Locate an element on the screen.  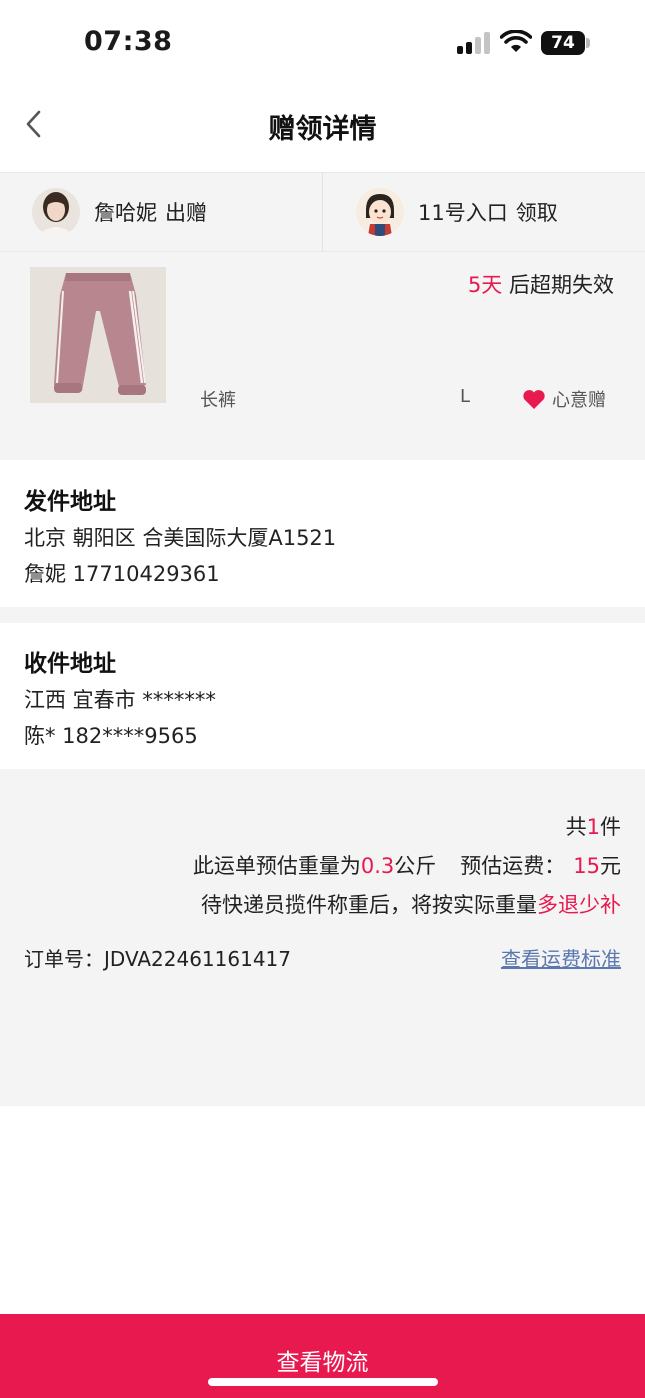
order-value: JDVA22461161417 is located at coordinates (198, 959).